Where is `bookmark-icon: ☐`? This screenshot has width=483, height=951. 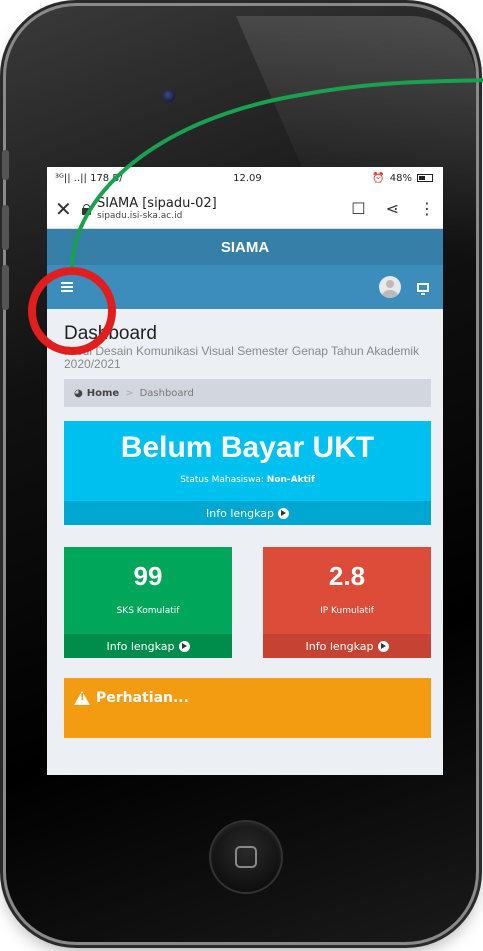
bookmark-icon: ☐ is located at coordinates (358, 208).